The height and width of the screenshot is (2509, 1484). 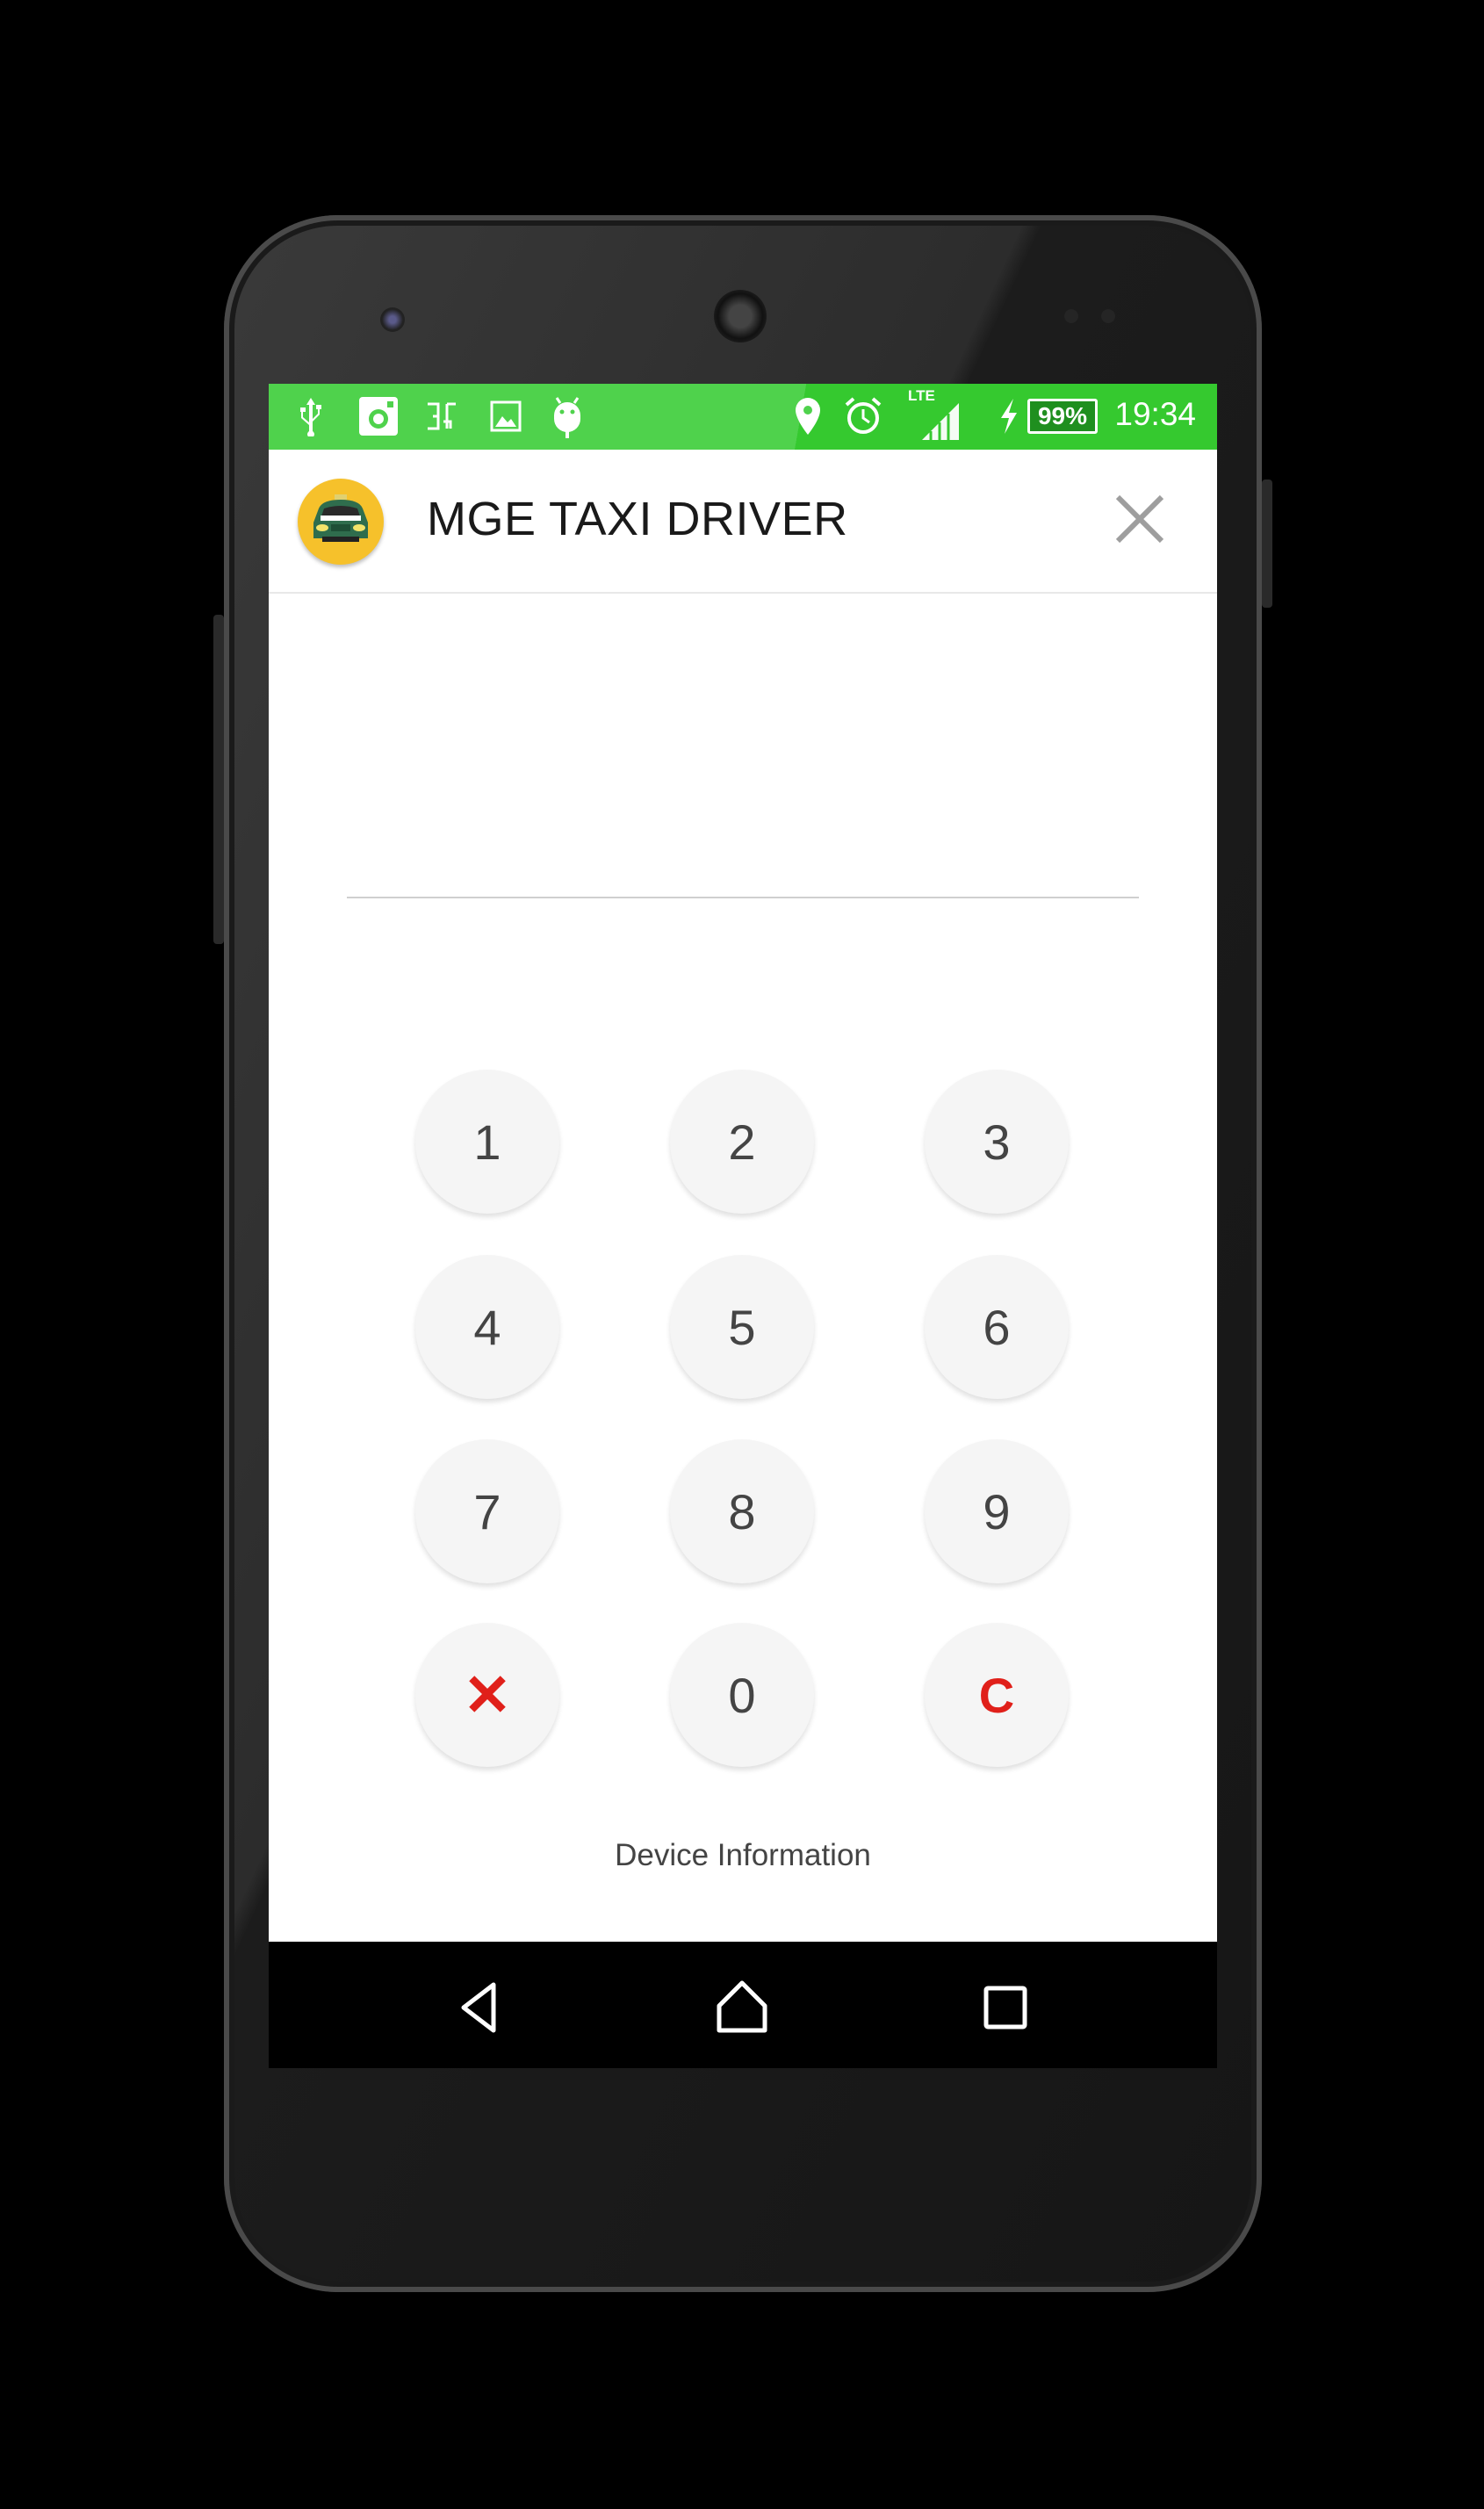 What do you see at coordinates (487, 1695) in the screenshot?
I see `cancel-key: ✕` at bounding box center [487, 1695].